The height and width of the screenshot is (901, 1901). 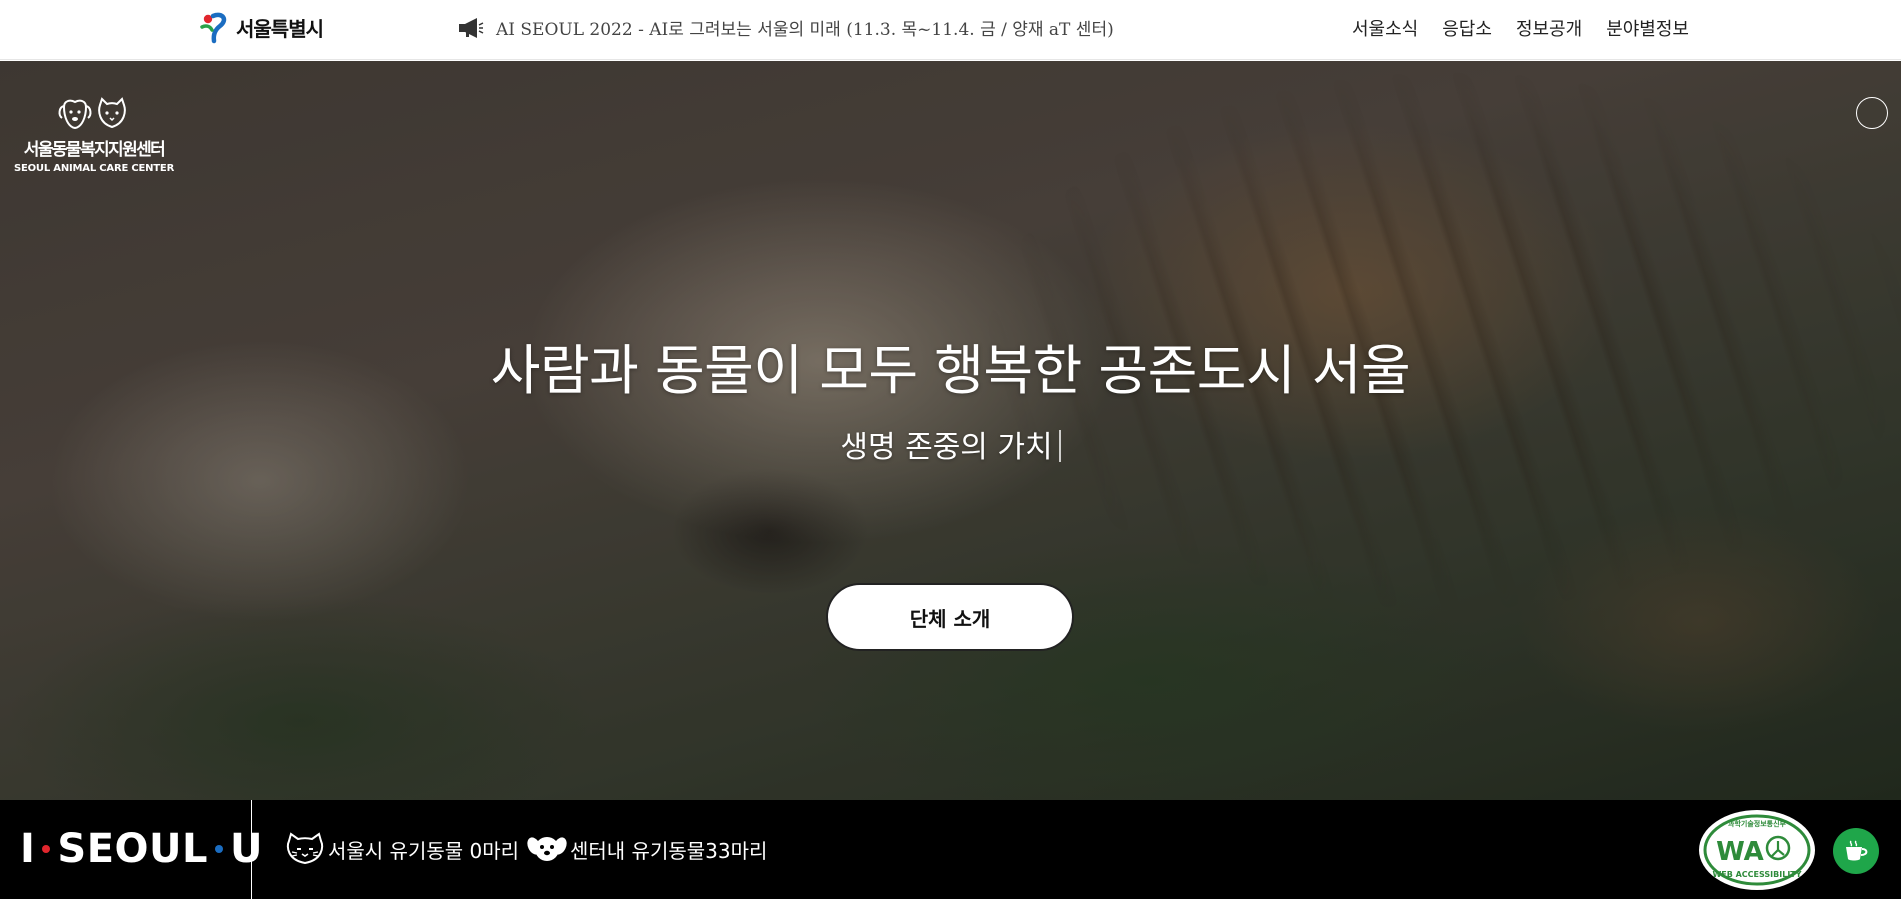 What do you see at coordinates (424, 850) in the screenshot?
I see `stat-seoul-label: 서울시 유기동물 0마리` at bounding box center [424, 850].